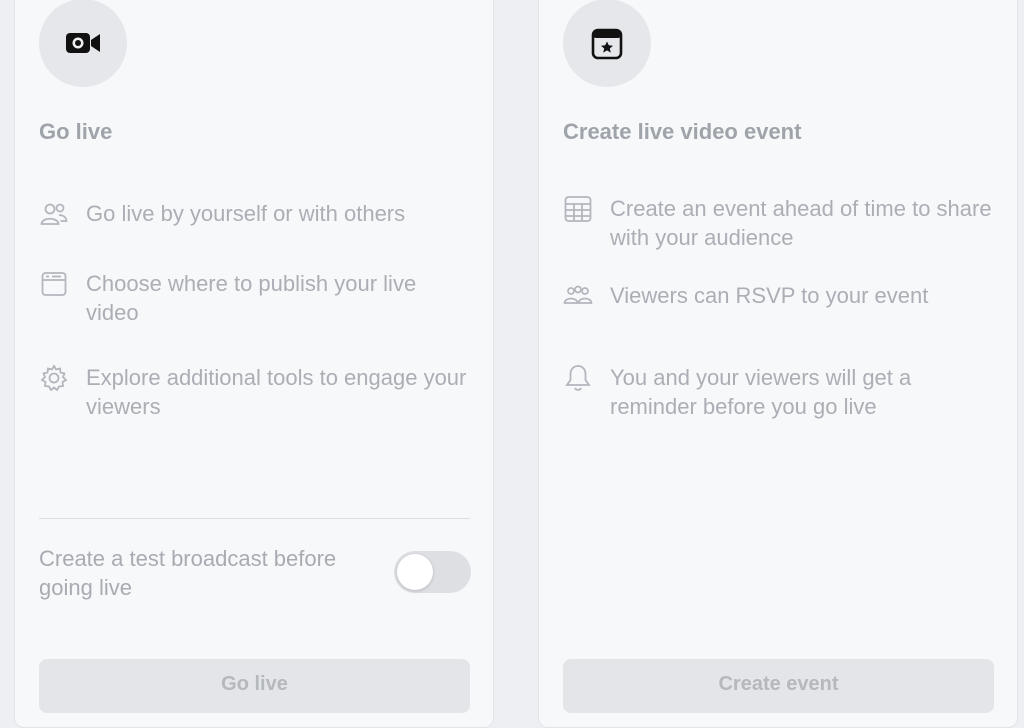 This screenshot has height=728, width=1024. What do you see at coordinates (246, 213) in the screenshot?
I see `feature-text: Go live by yourself or with others` at bounding box center [246, 213].